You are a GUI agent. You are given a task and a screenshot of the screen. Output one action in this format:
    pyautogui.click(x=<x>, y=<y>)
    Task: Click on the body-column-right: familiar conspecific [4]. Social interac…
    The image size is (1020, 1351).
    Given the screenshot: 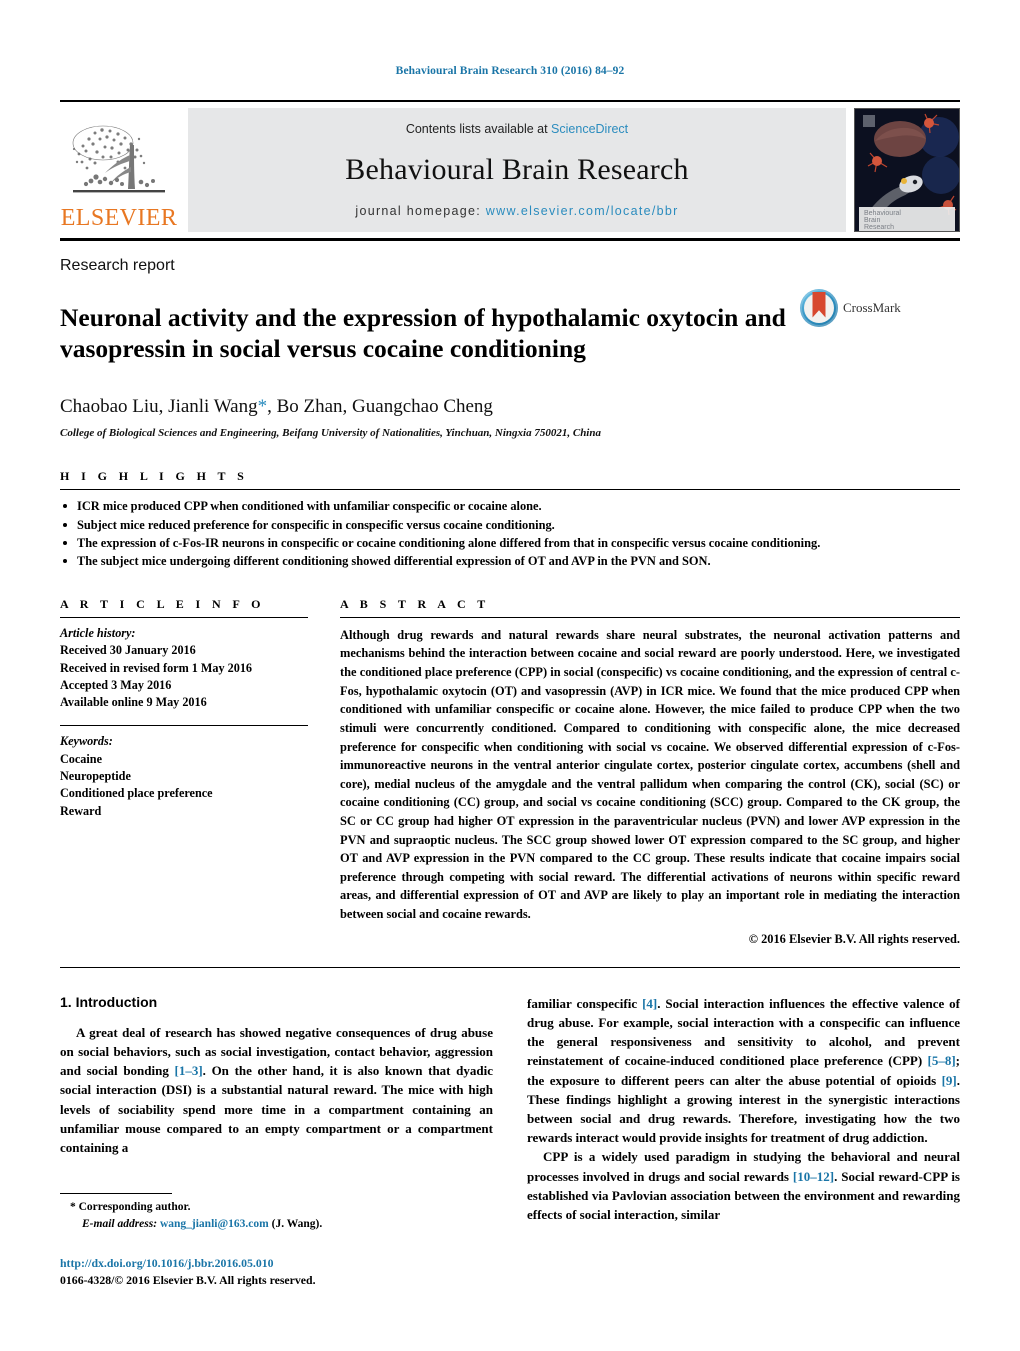 What is the action you would take?
    pyautogui.click(x=743, y=1109)
    